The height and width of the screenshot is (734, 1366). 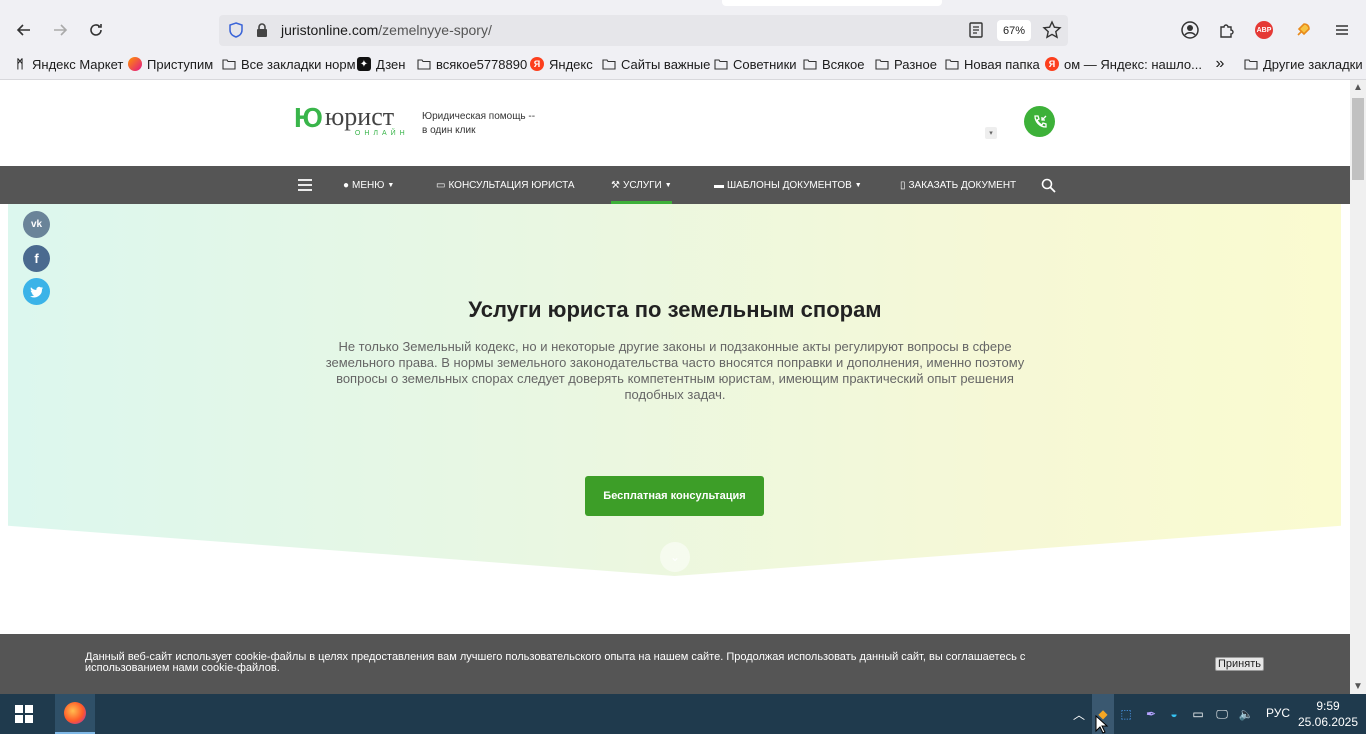 I want to click on bookmark-10: Новая папка, so click(x=992, y=64).